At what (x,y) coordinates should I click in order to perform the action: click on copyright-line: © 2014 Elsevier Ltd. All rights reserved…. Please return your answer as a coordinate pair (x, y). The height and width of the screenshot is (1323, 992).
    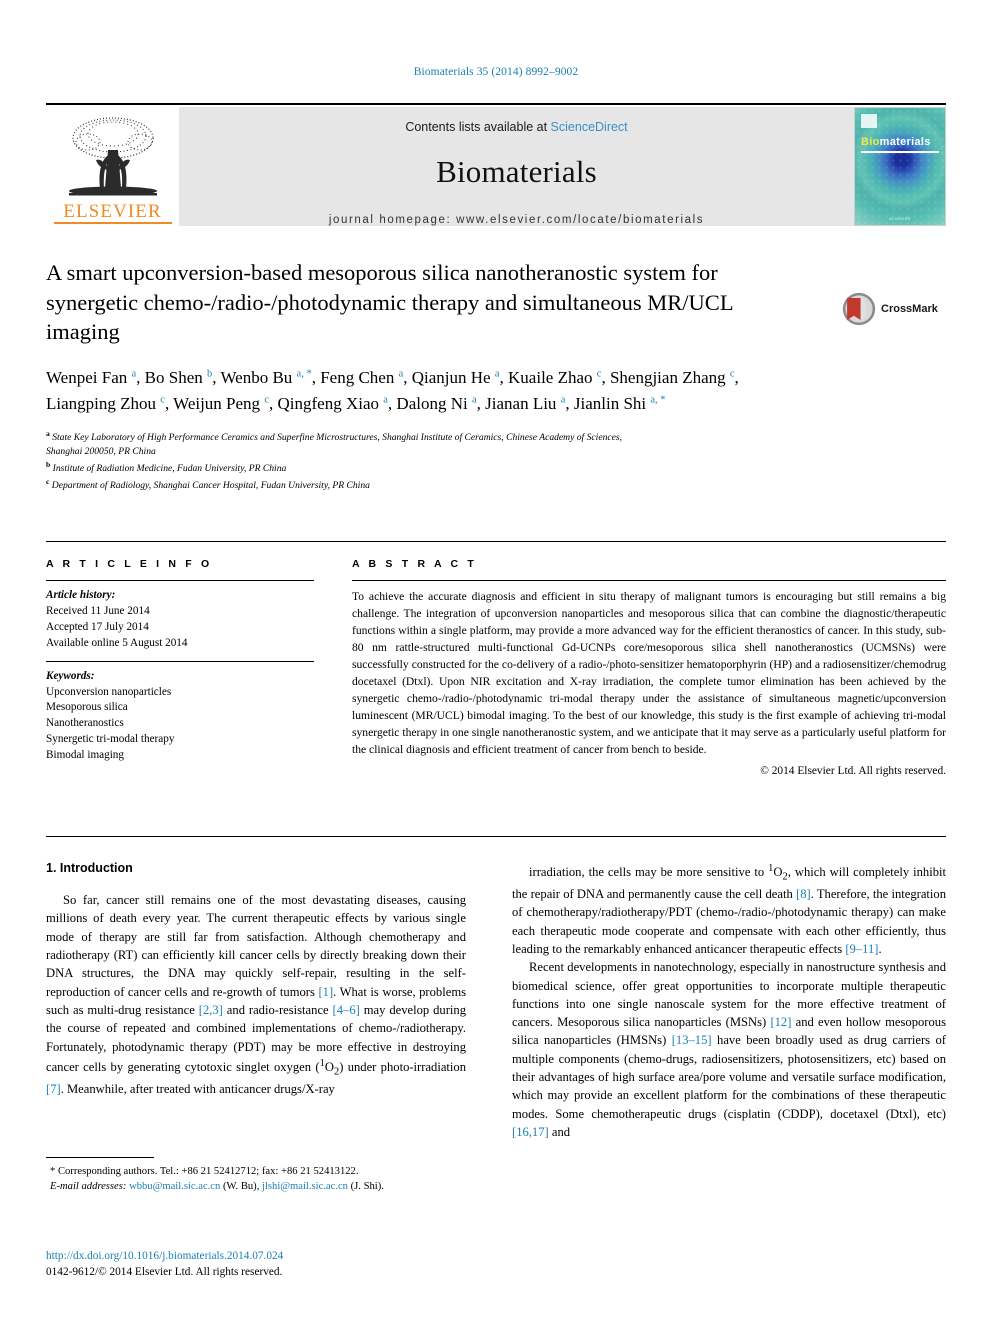
    Looking at the image, I should click on (853, 771).